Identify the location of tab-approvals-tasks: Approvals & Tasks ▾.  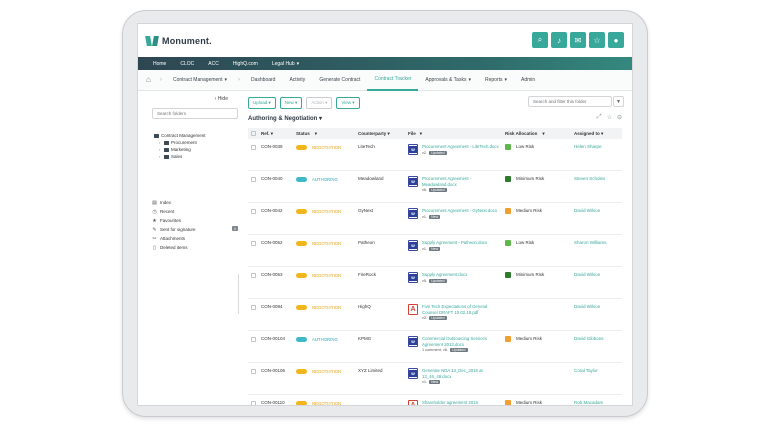
(448, 80).